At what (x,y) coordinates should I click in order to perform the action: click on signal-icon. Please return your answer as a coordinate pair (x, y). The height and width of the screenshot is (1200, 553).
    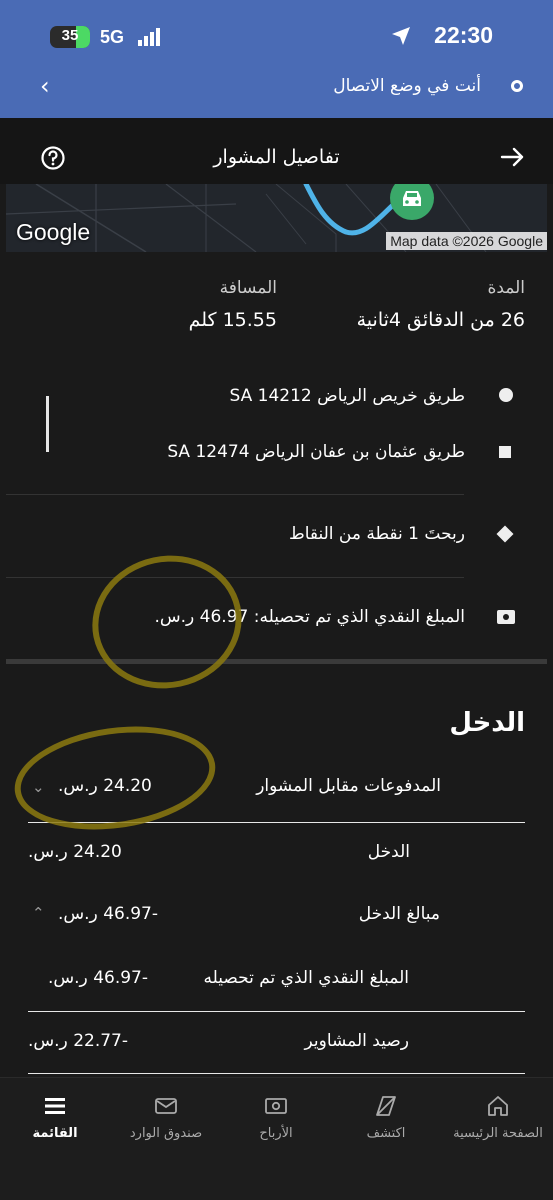
    Looking at the image, I should click on (149, 37).